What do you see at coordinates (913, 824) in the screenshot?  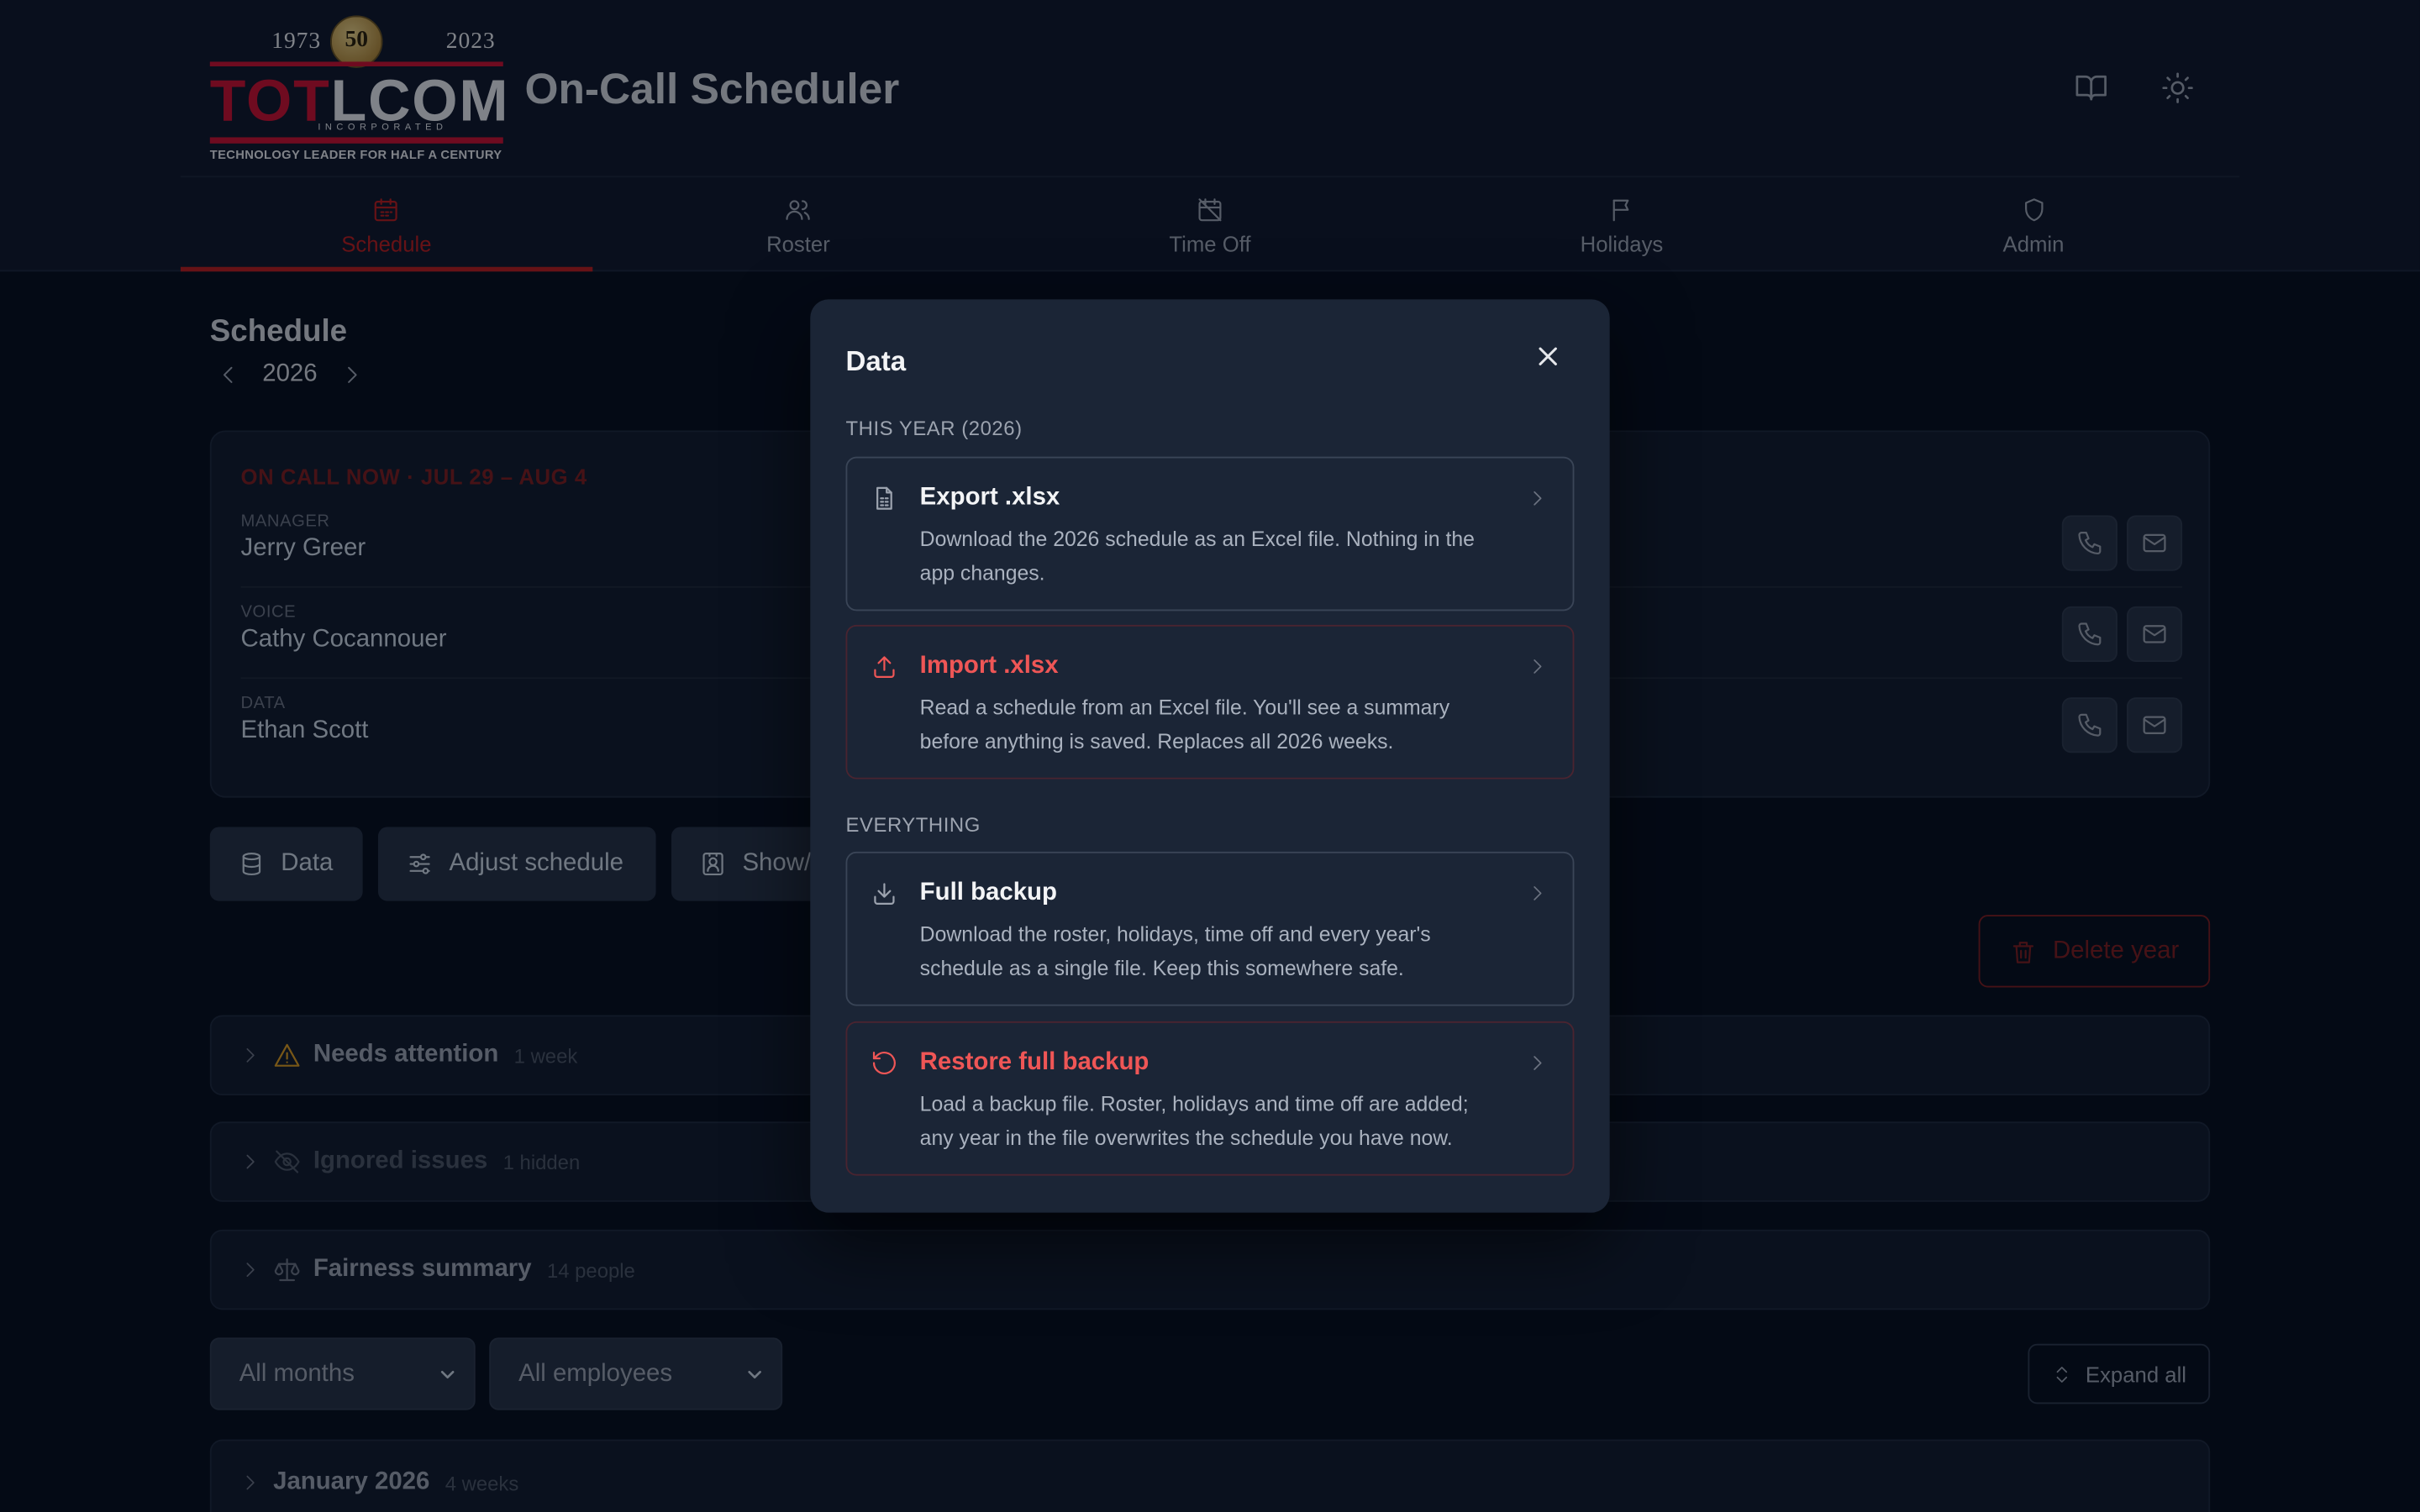 I see `section-everything: EVERYTHING` at bounding box center [913, 824].